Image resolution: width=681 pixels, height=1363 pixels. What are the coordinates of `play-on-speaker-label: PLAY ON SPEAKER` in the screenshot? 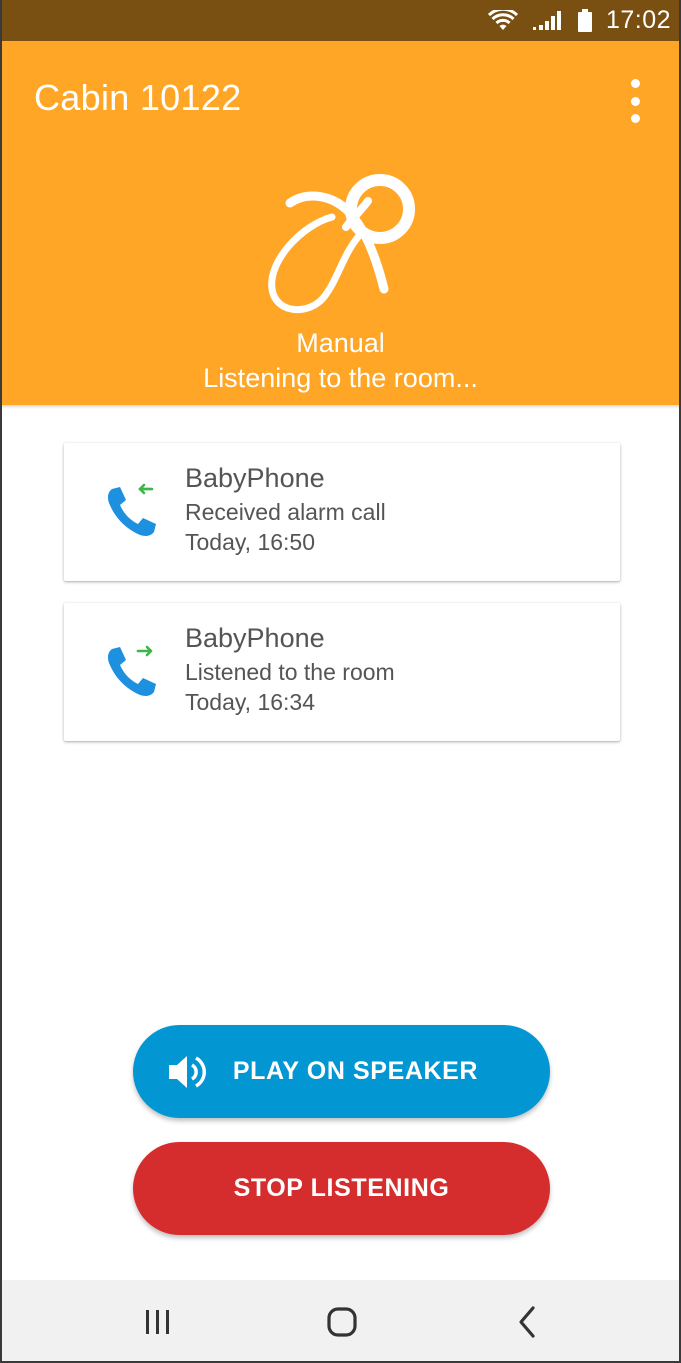 It's located at (355, 1071).